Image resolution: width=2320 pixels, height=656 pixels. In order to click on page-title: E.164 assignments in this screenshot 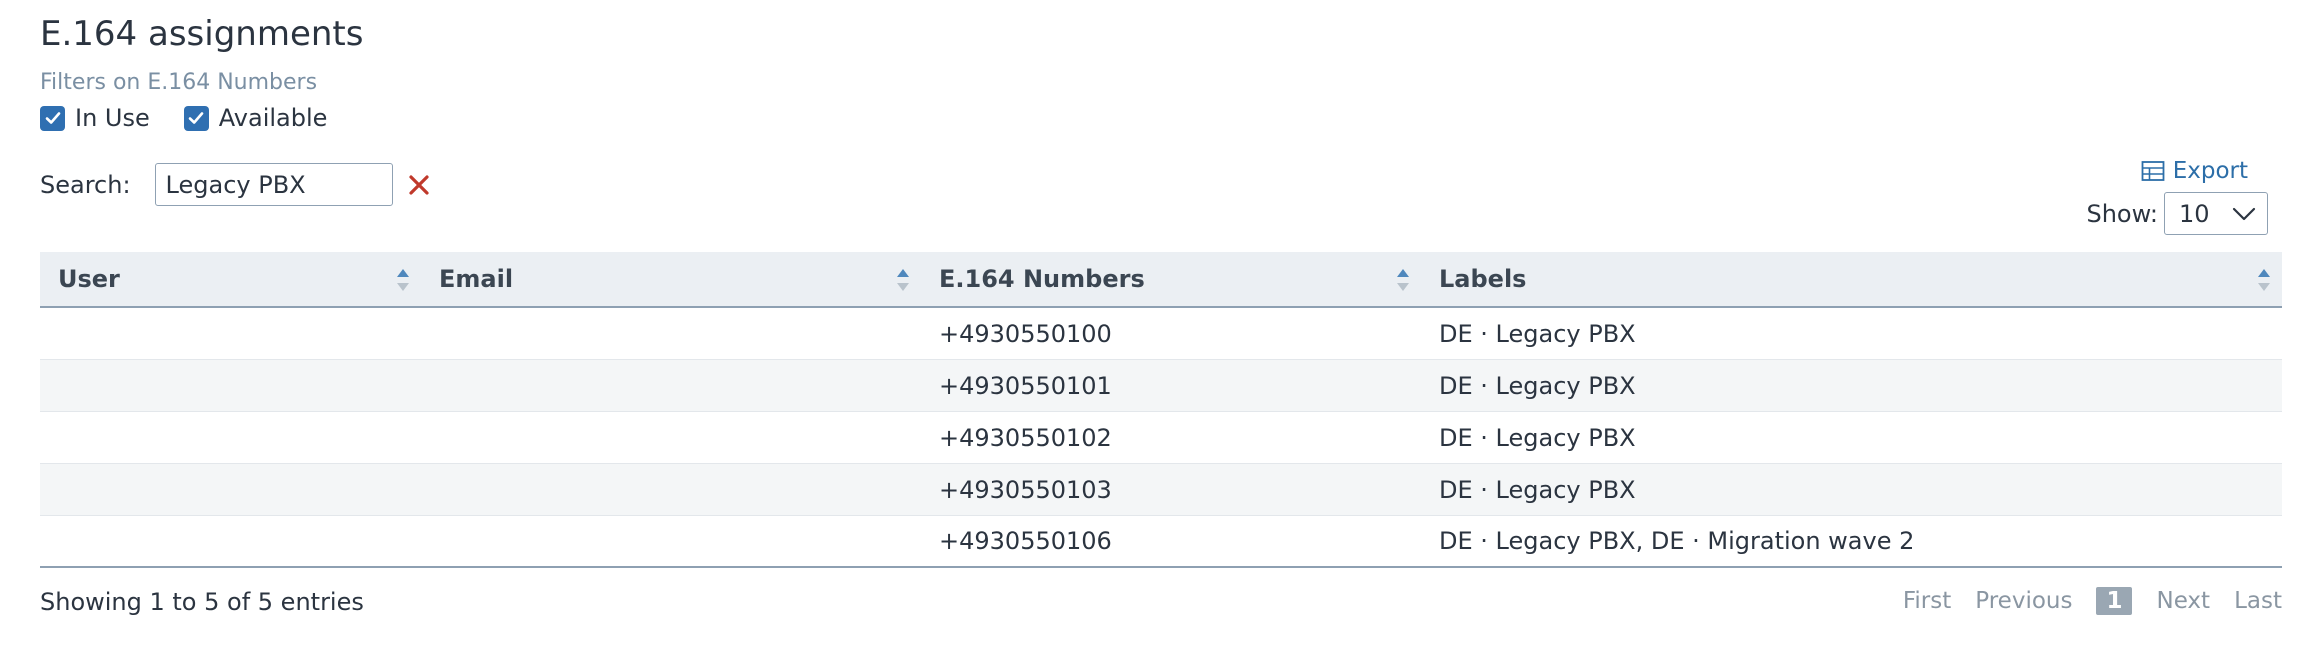, I will do `click(202, 34)`.